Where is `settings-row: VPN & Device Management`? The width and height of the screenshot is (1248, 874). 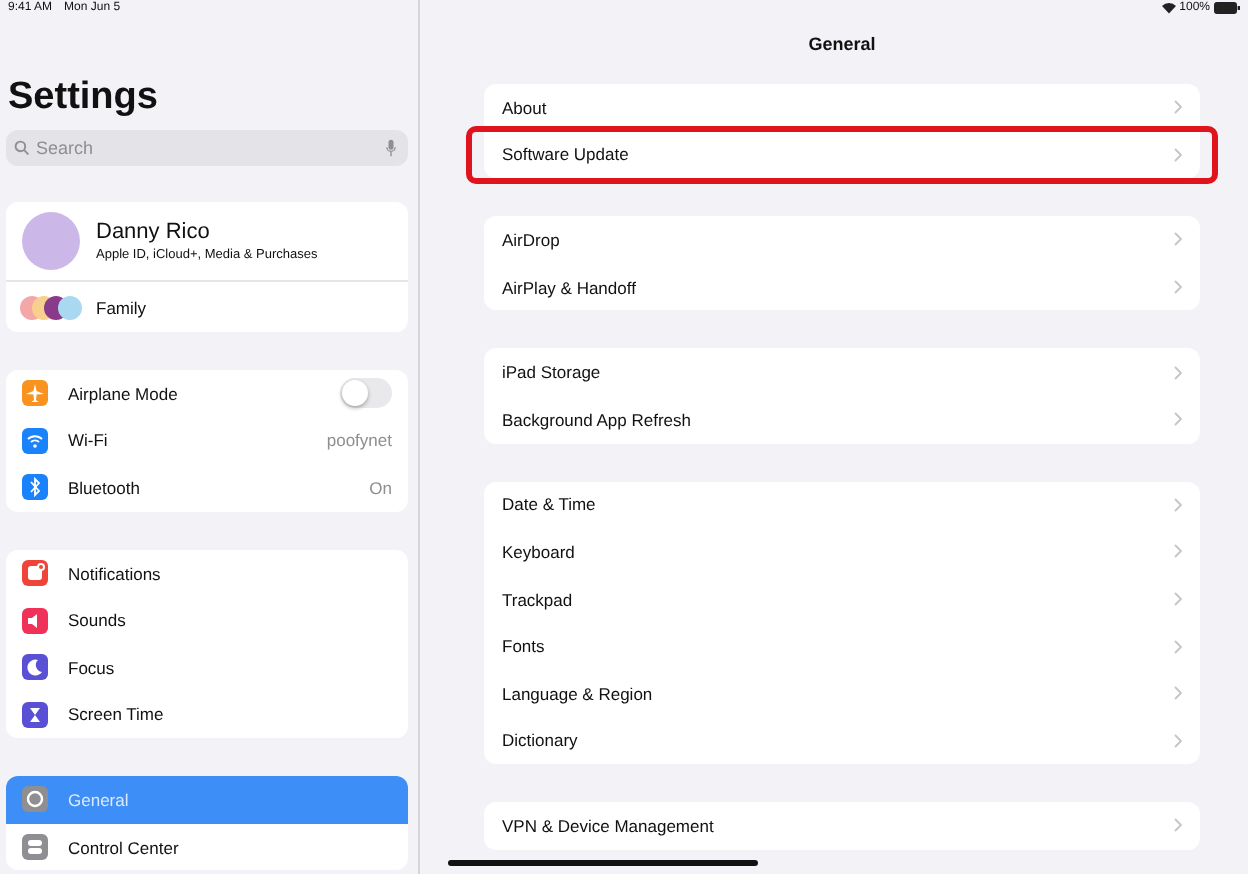 settings-row: VPN & Device Management is located at coordinates (842, 826).